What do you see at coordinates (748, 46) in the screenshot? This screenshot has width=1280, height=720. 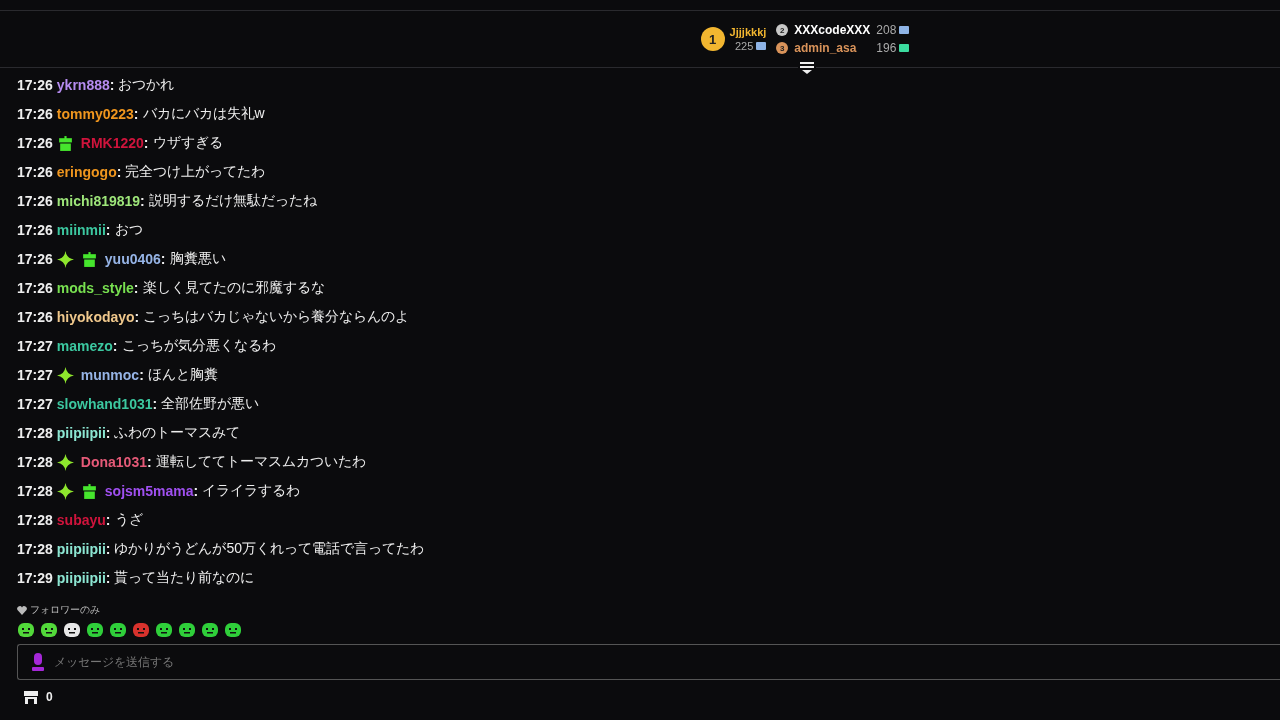 I see `gift-count: 225` at bounding box center [748, 46].